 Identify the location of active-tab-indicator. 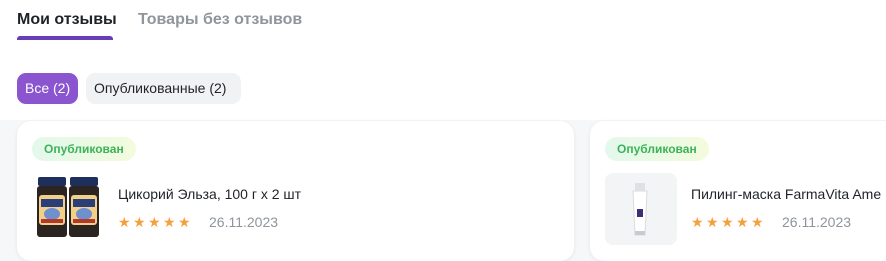
(65, 38).